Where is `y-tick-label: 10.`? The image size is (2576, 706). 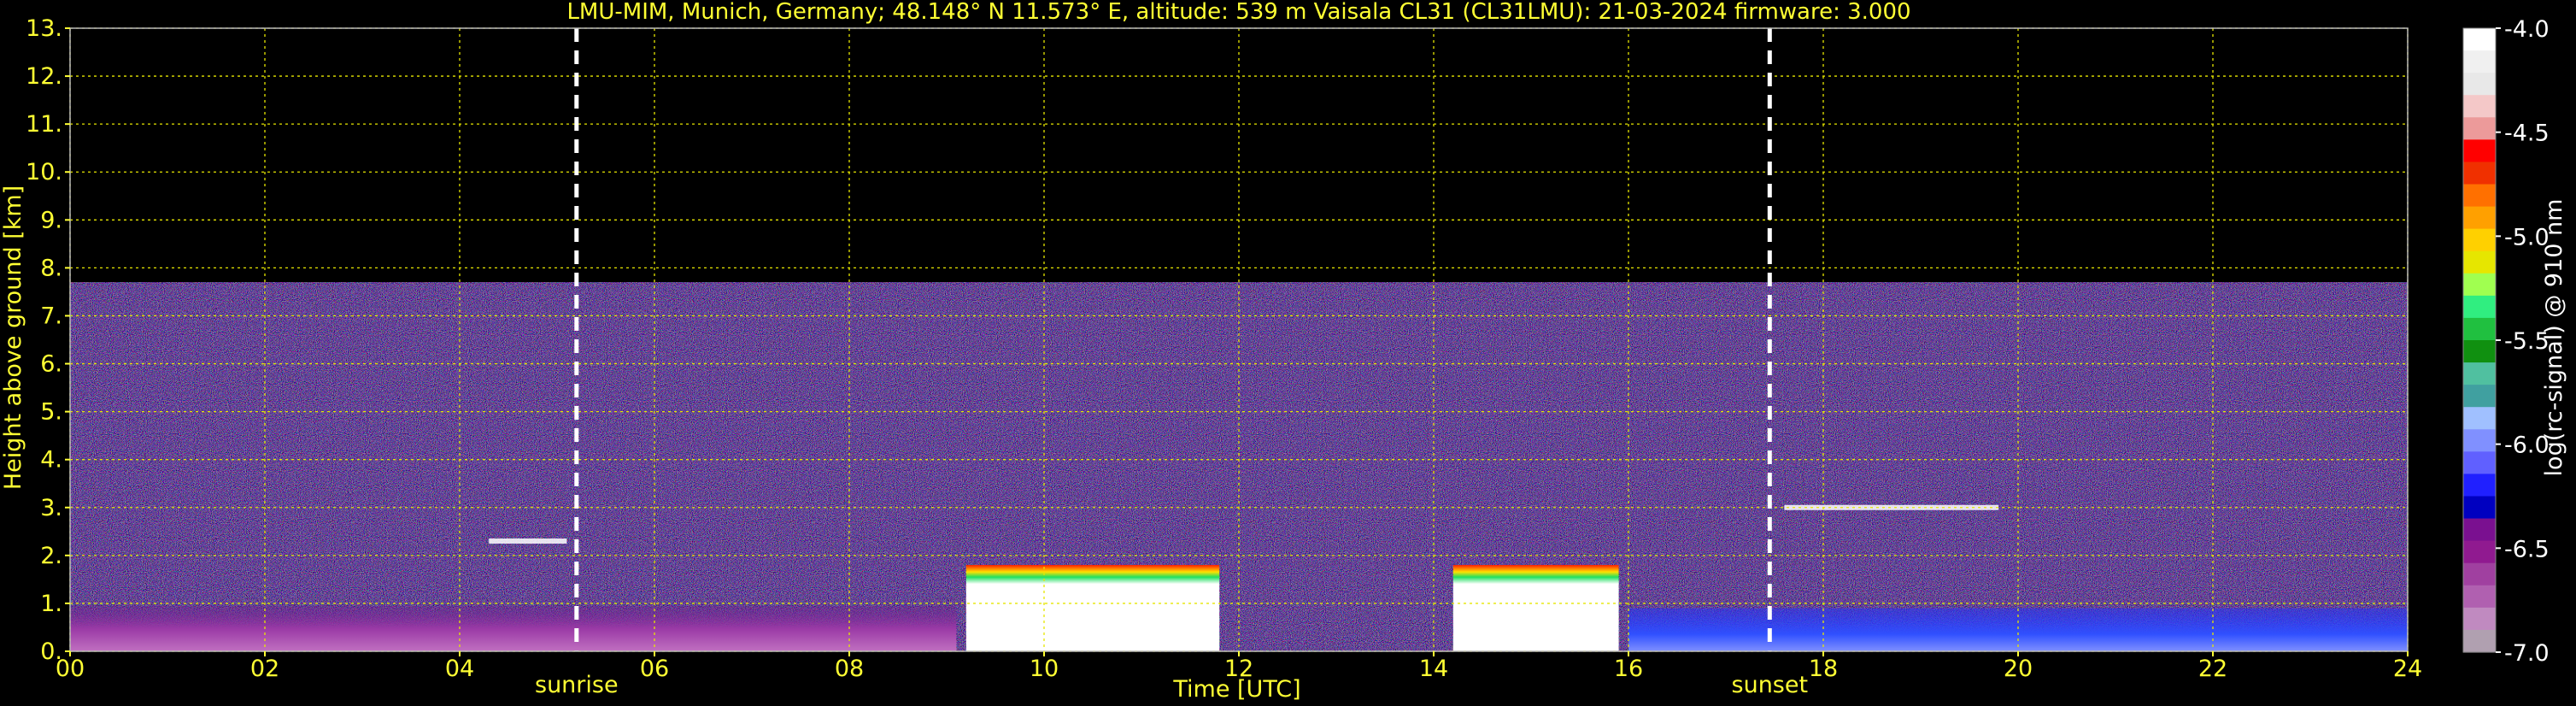 y-tick-label: 10. is located at coordinates (44, 172).